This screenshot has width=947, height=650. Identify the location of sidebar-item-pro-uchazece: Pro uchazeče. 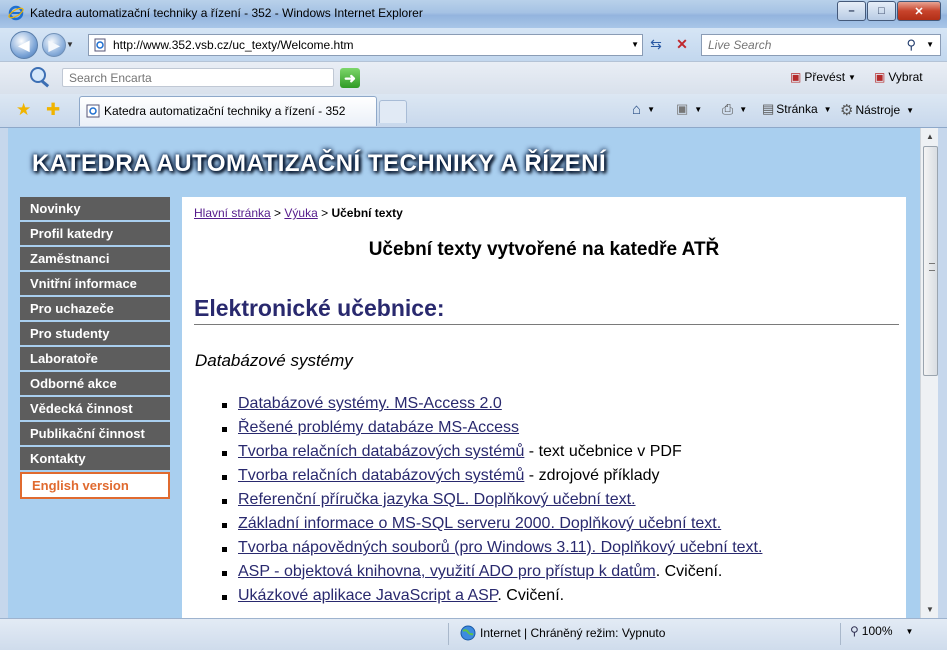
(95, 308).